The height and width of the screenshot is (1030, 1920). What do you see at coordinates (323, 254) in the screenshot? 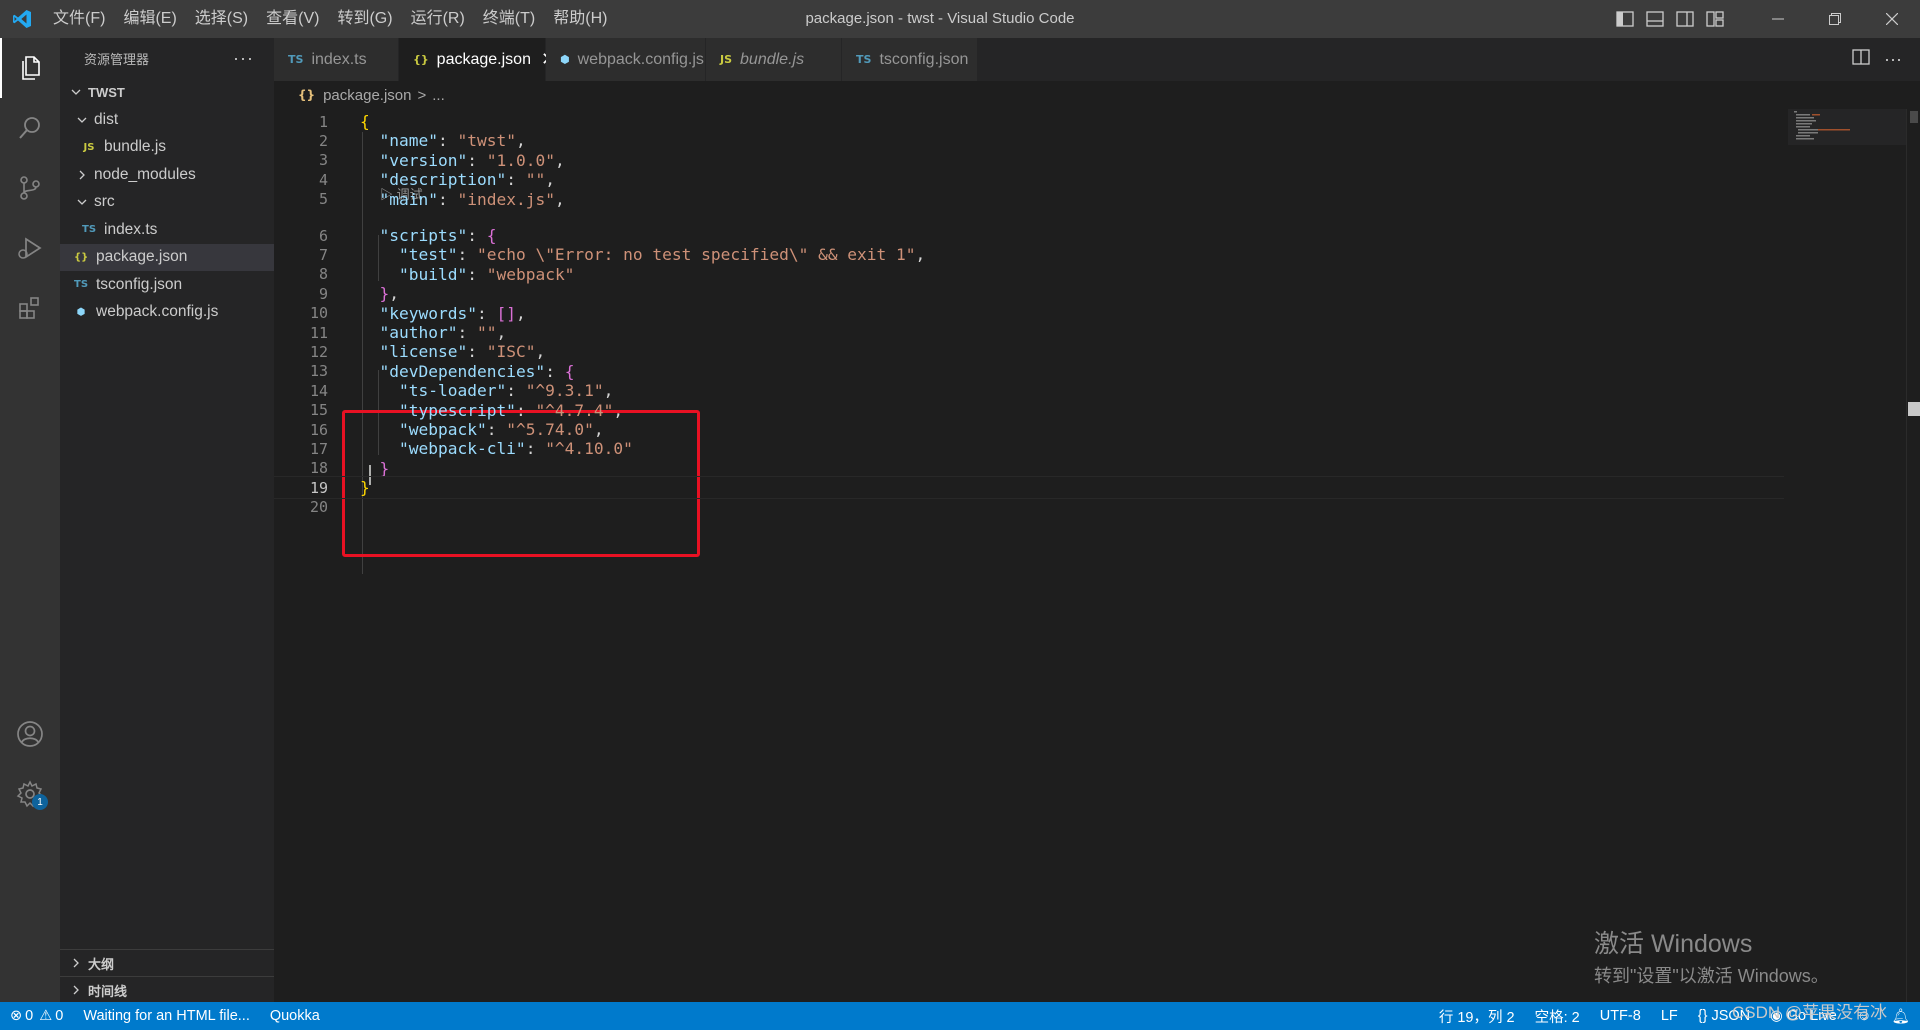
I see `line-number: 7` at bounding box center [323, 254].